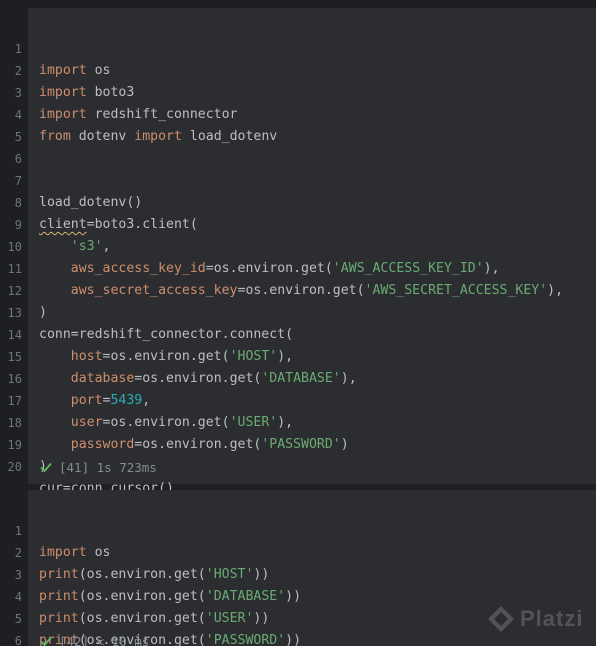 This screenshot has width=596, height=646. What do you see at coordinates (154, 290) in the screenshot?
I see `parameter-name: aws_secret_access_key` at bounding box center [154, 290].